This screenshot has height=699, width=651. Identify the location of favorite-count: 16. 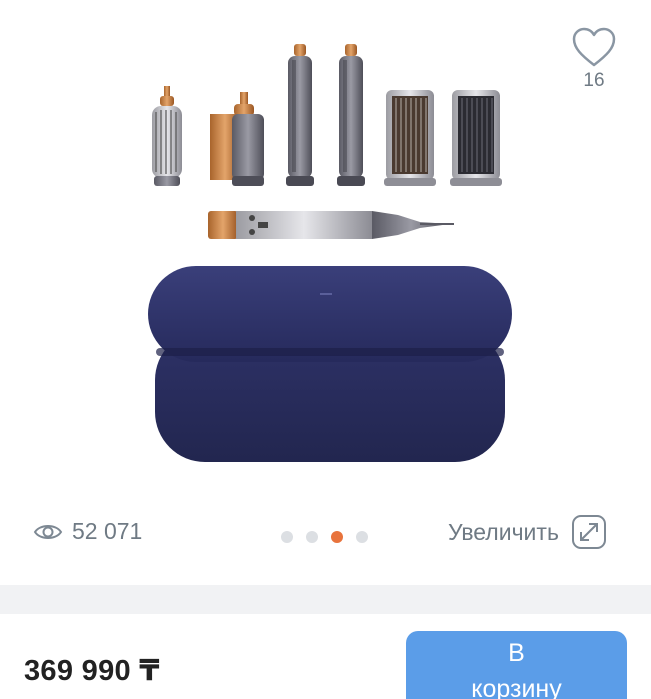
(594, 80).